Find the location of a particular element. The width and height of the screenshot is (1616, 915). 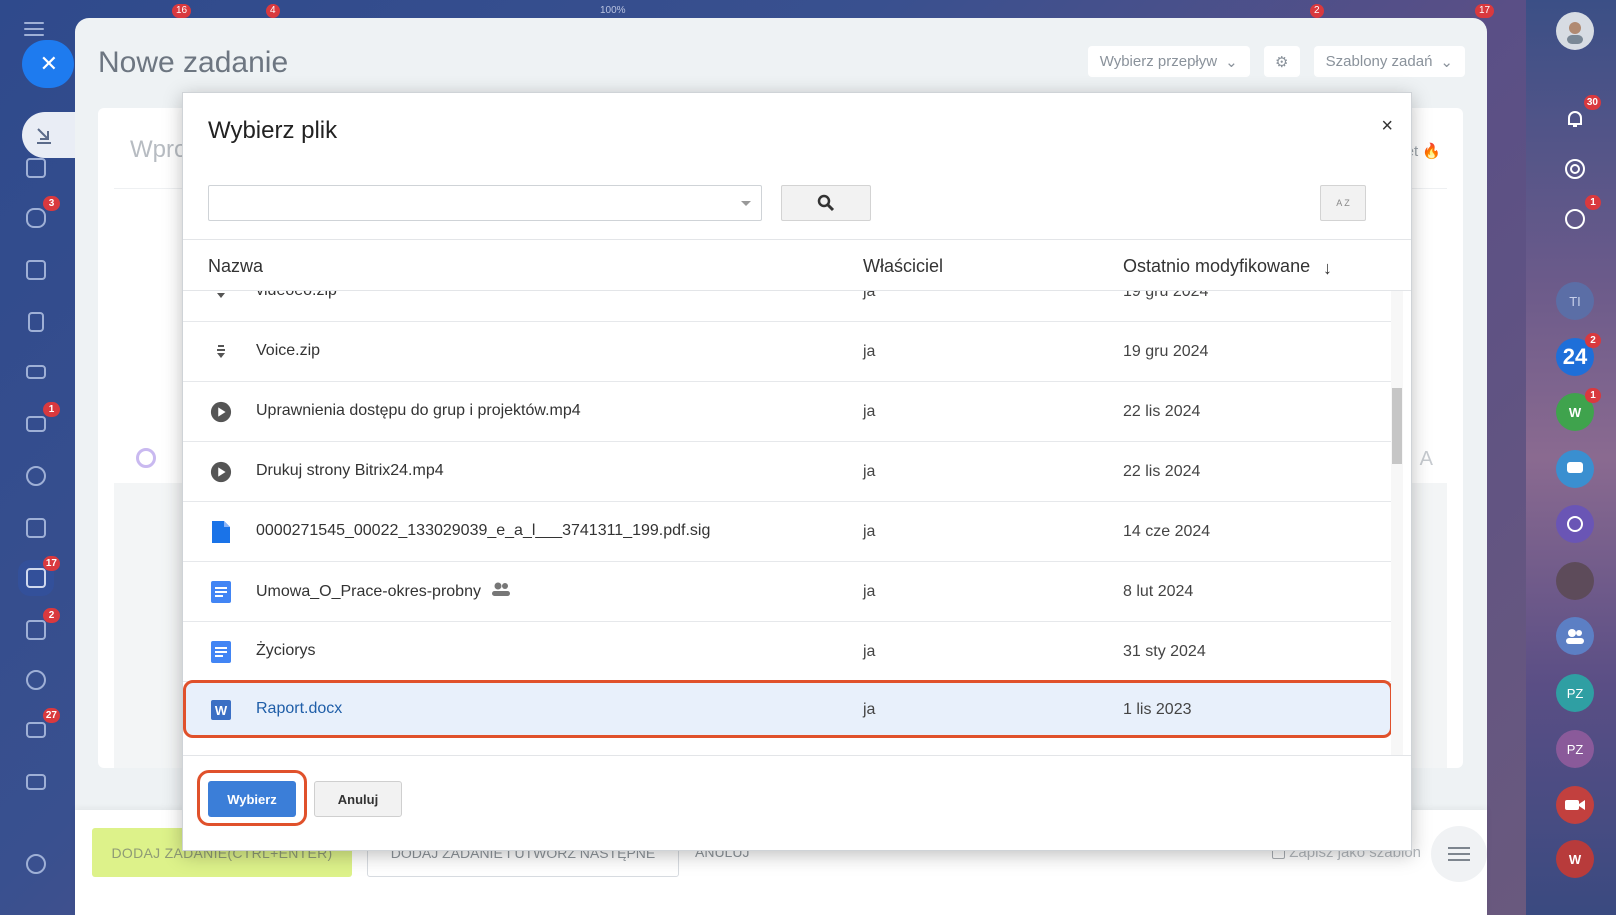

file-icon is located at coordinates (221, 532).